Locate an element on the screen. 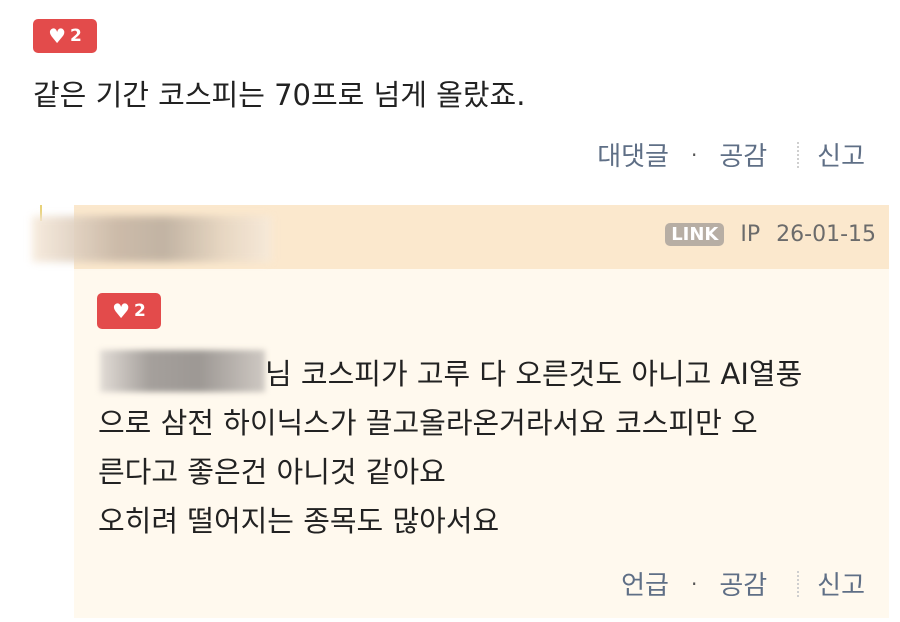 This screenshot has height=622, width=900. reply-line: 으로 삼전 하이닉스가 끌고올라온거라서요 코스피만 오 is located at coordinates (428, 423).